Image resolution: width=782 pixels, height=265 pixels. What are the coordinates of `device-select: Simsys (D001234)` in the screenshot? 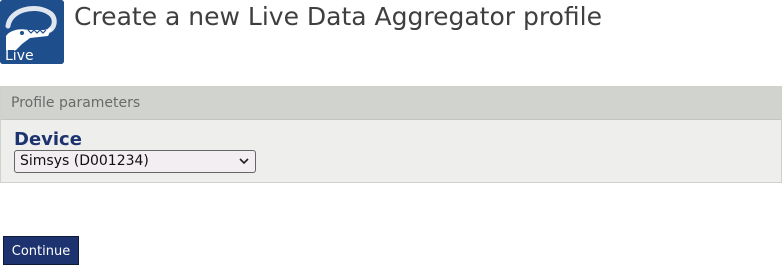 It's located at (135, 161).